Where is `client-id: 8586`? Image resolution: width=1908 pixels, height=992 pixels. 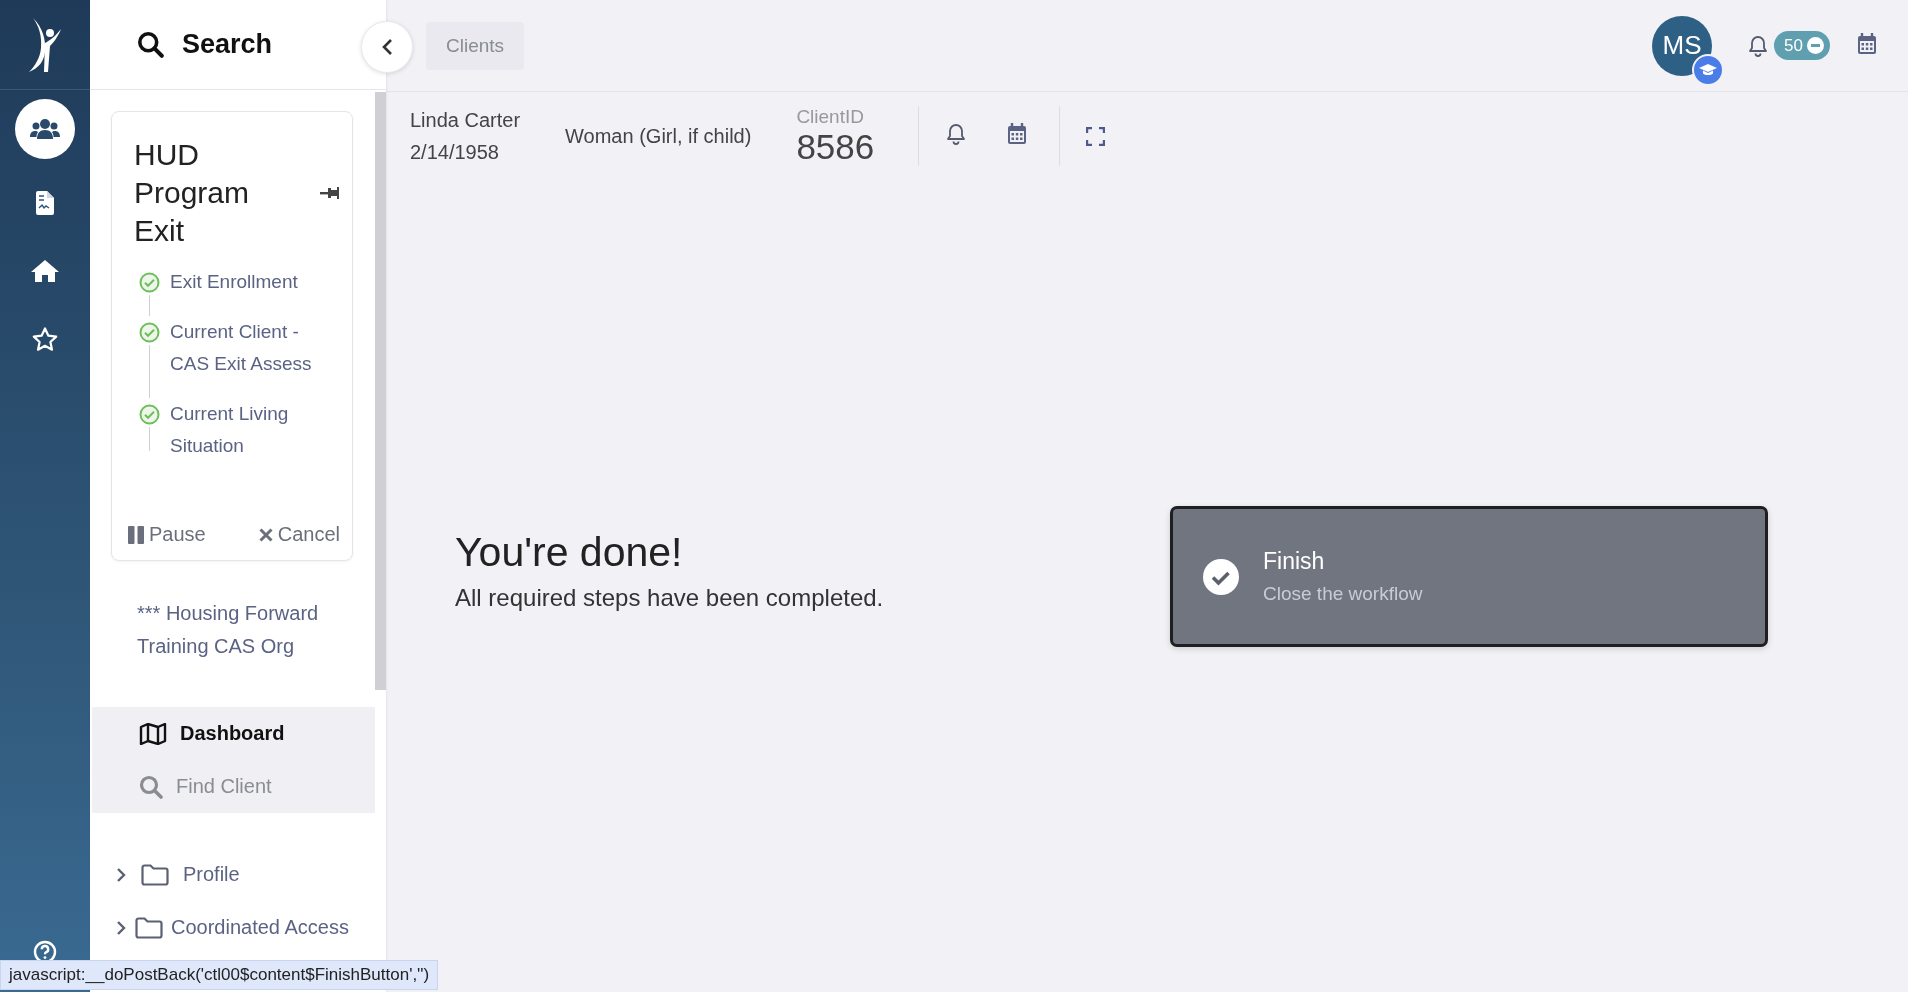
client-id: 8586 is located at coordinates (835, 147).